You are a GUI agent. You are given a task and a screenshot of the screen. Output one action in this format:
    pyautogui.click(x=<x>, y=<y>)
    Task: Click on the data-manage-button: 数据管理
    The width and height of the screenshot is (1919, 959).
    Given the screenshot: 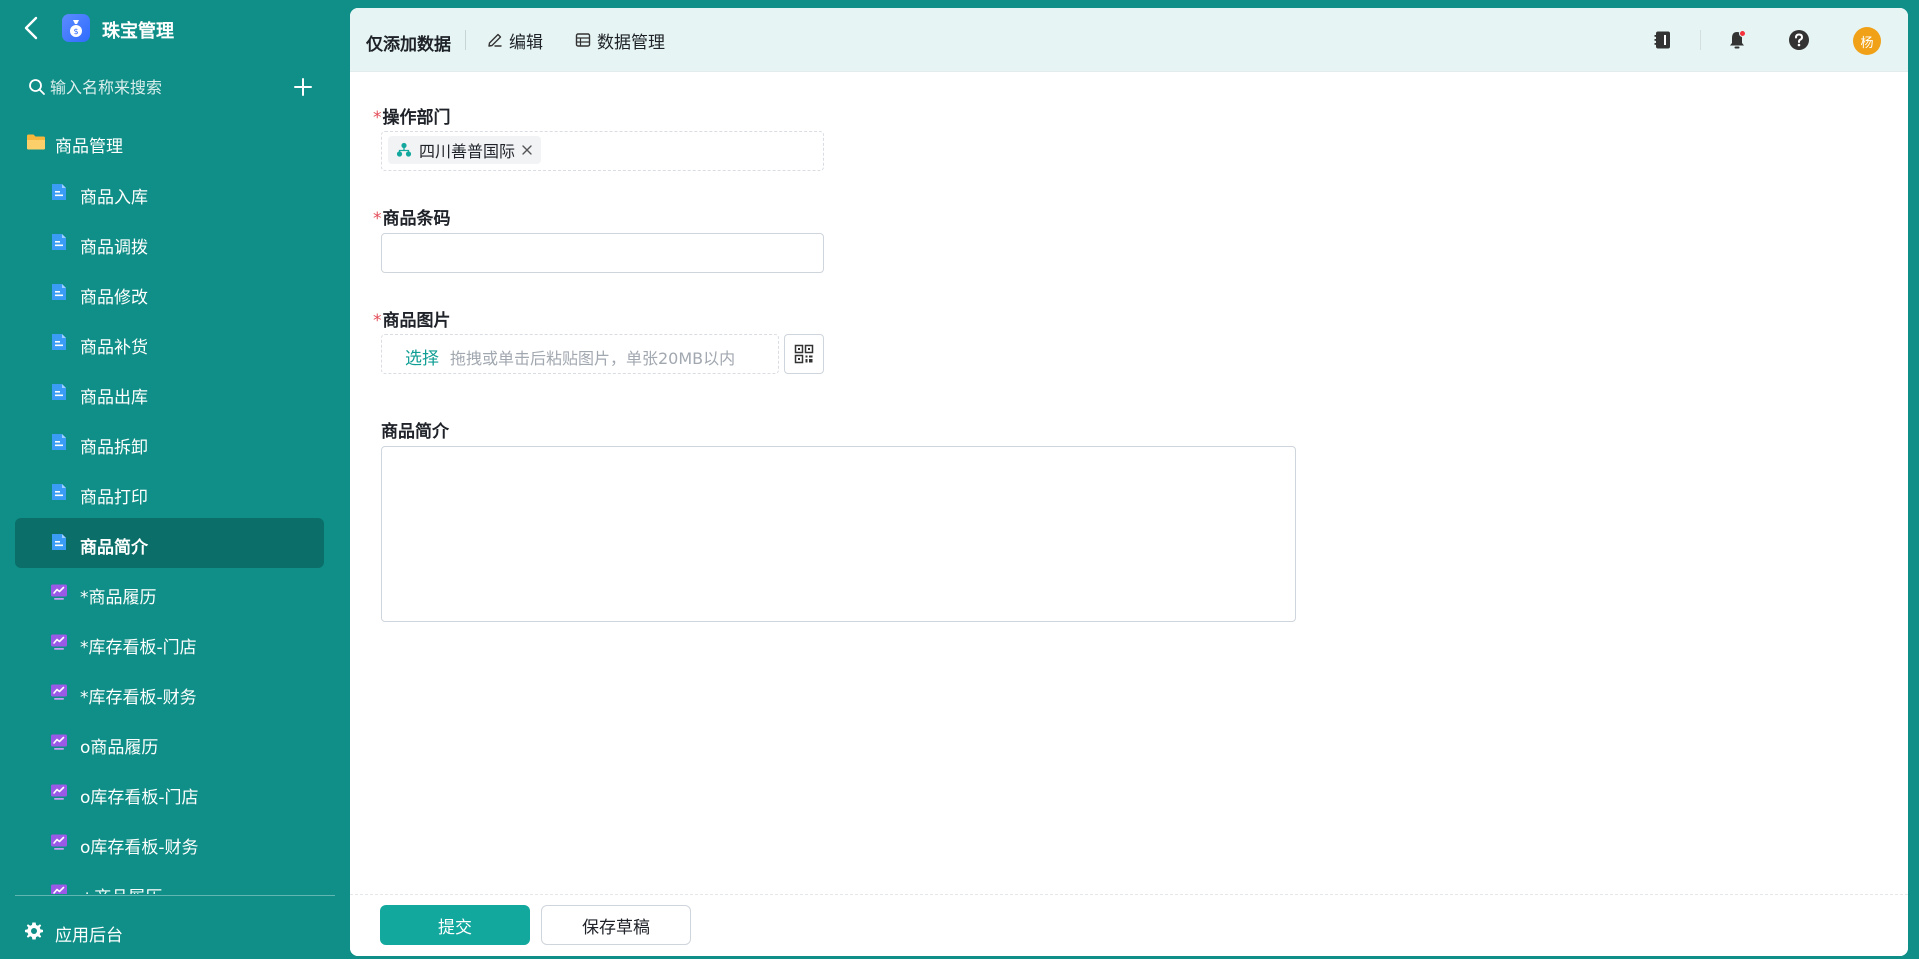 What is the action you would take?
    pyautogui.click(x=620, y=40)
    